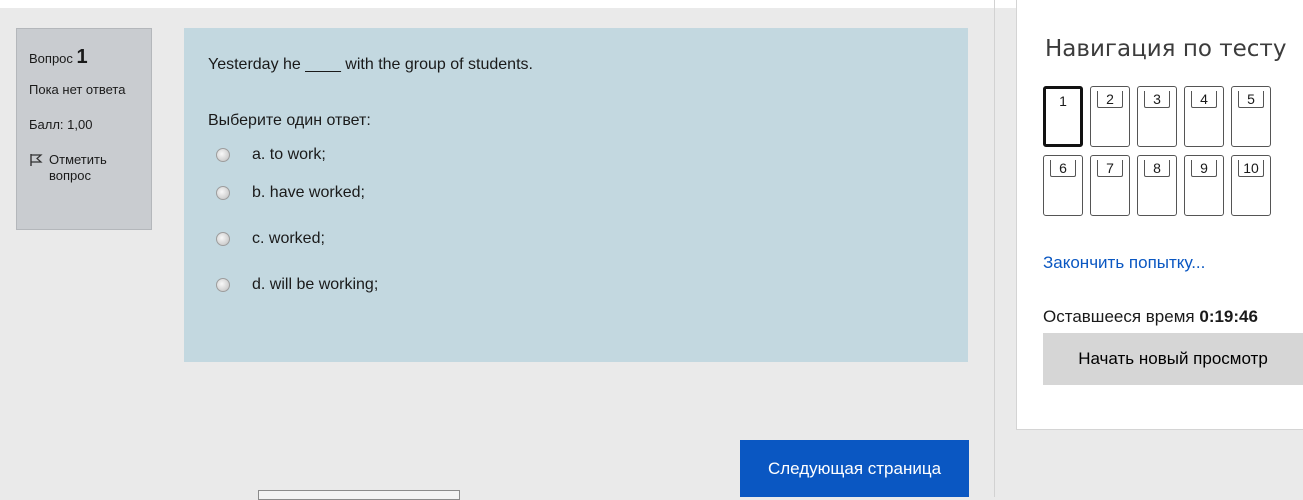 Image resolution: width=1303 pixels, height=500 pixels. Describe the element at coordinates (1204, 168) in the screenshot. I see `nav-question-number: 9` at that location.